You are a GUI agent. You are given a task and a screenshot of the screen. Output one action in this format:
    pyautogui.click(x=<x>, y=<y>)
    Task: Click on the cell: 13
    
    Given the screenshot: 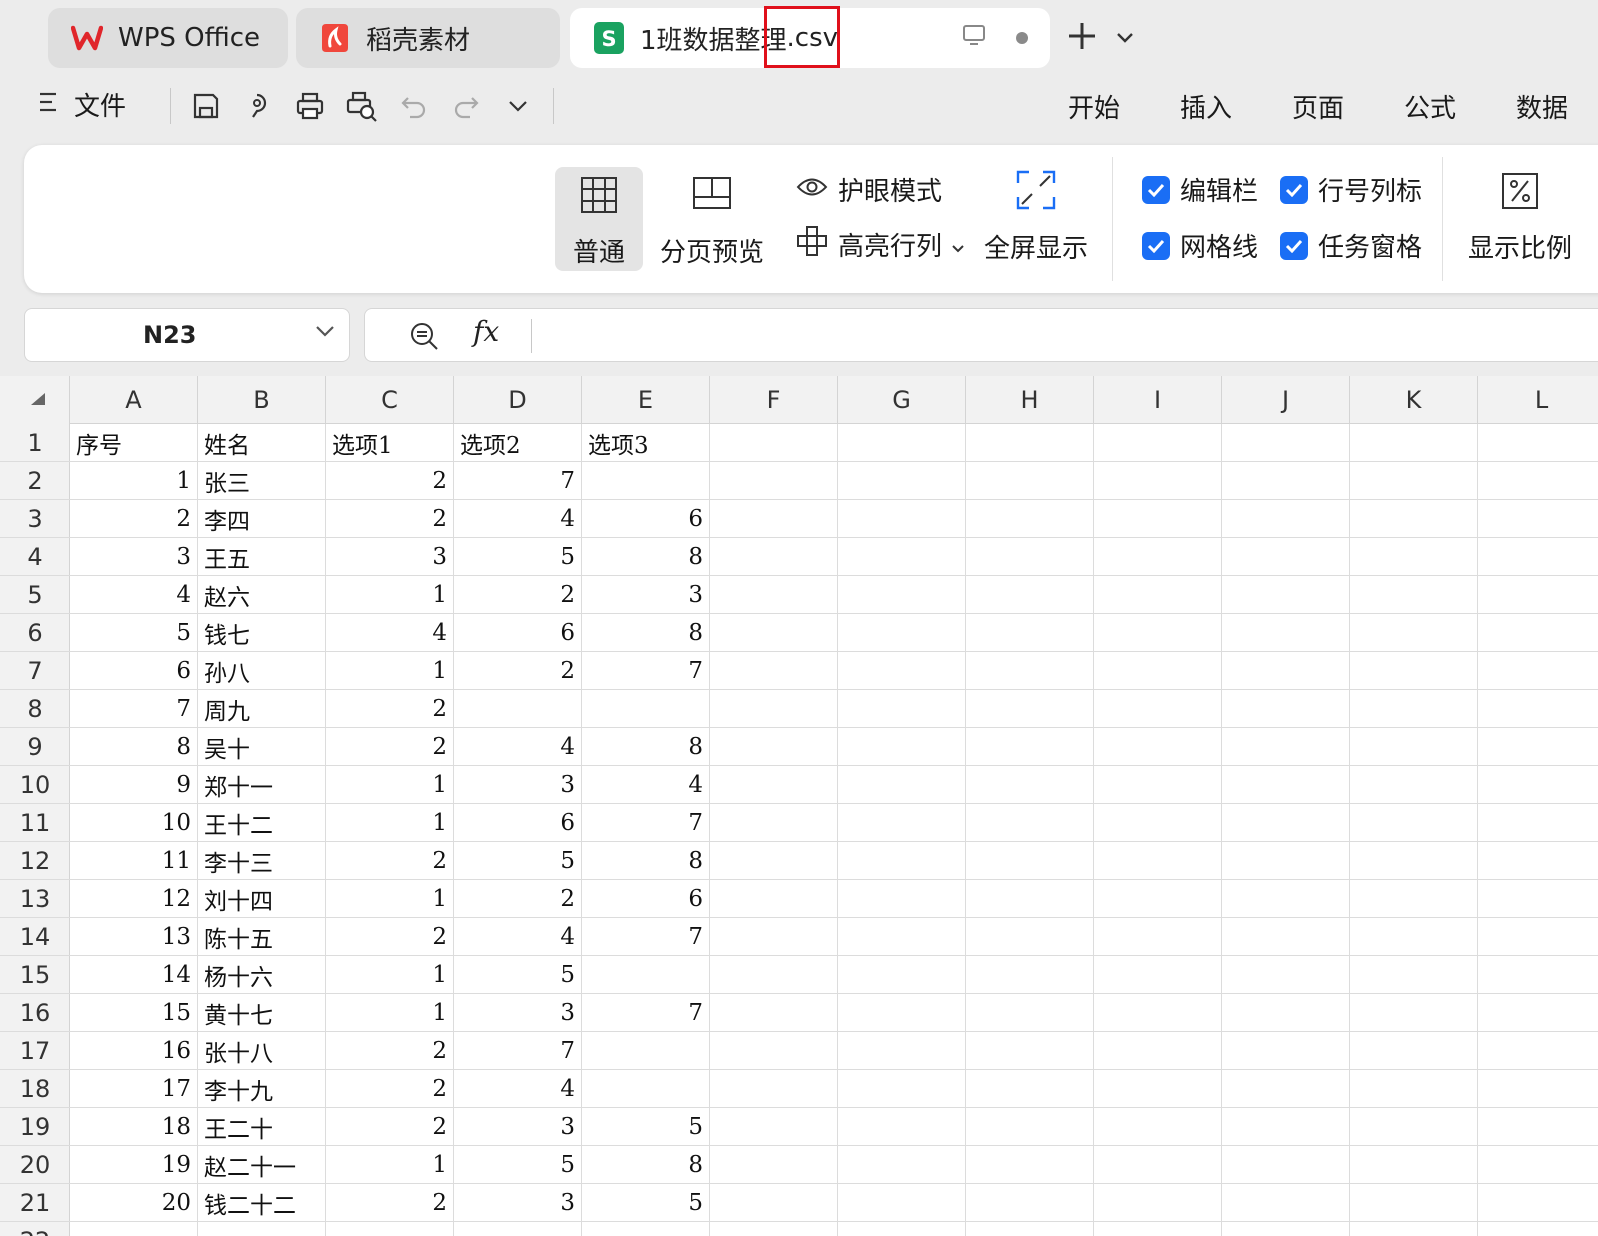 What is the action you would take?
    pyautogui.click(x=134, y=937)
    